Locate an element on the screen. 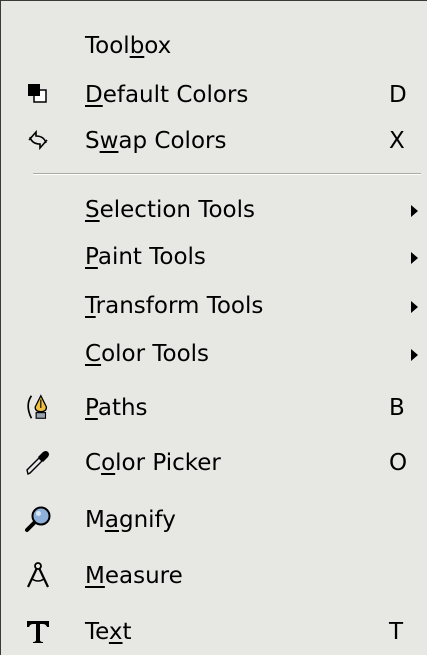 This screenshot has height=657, width=429. shortcut-label: B is located at coordinates (397, 408).